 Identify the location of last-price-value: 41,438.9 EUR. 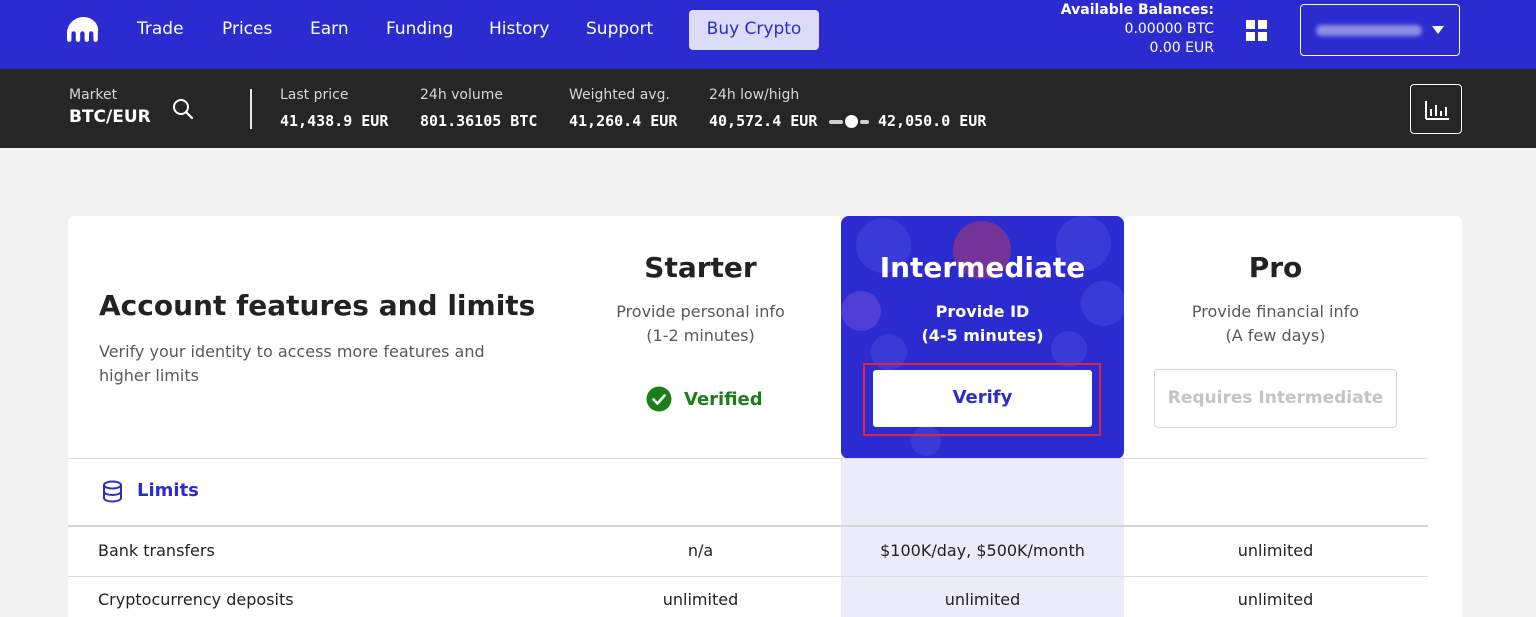
(334, 121).